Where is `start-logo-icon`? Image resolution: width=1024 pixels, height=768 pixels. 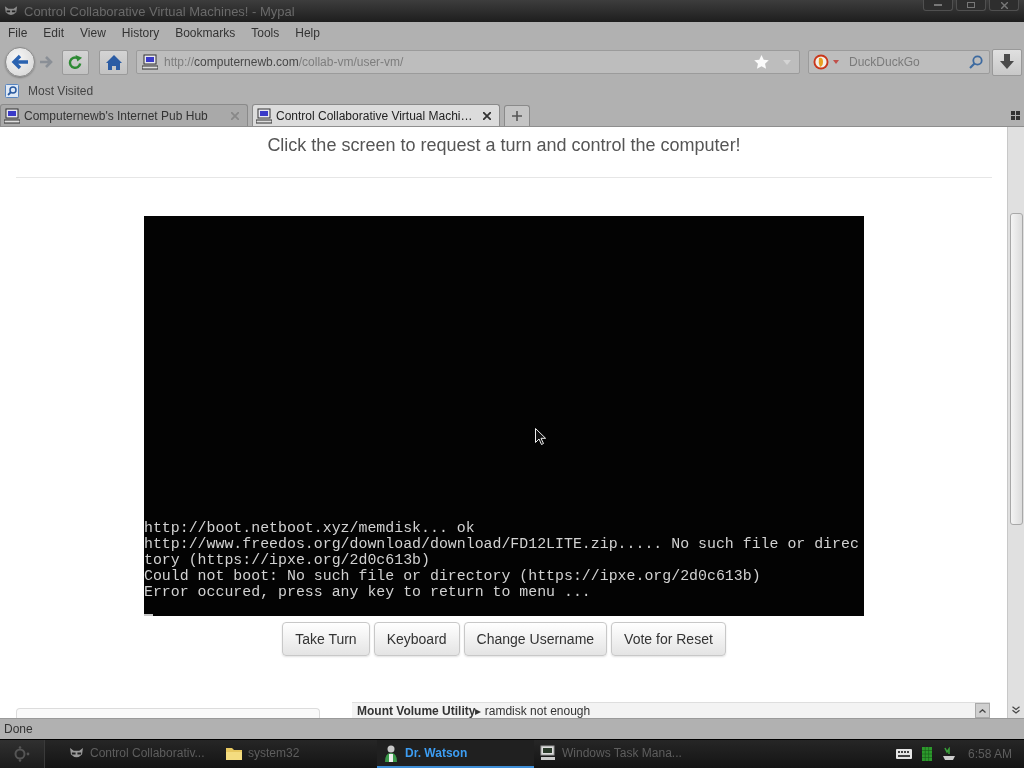
start-logo-icon is located at coordinates (22, 754).